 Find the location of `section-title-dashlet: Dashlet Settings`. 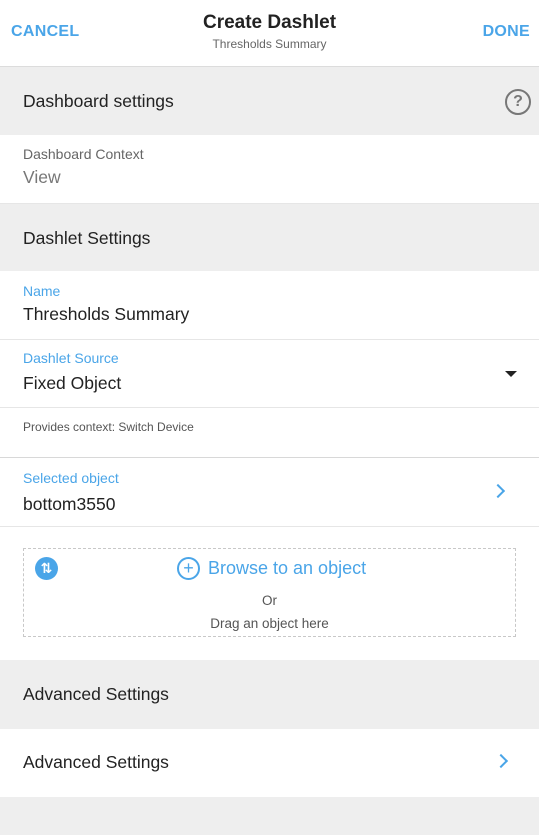

section-title-dashlet: Dashlet Settings is located at coordinates (87, 238).